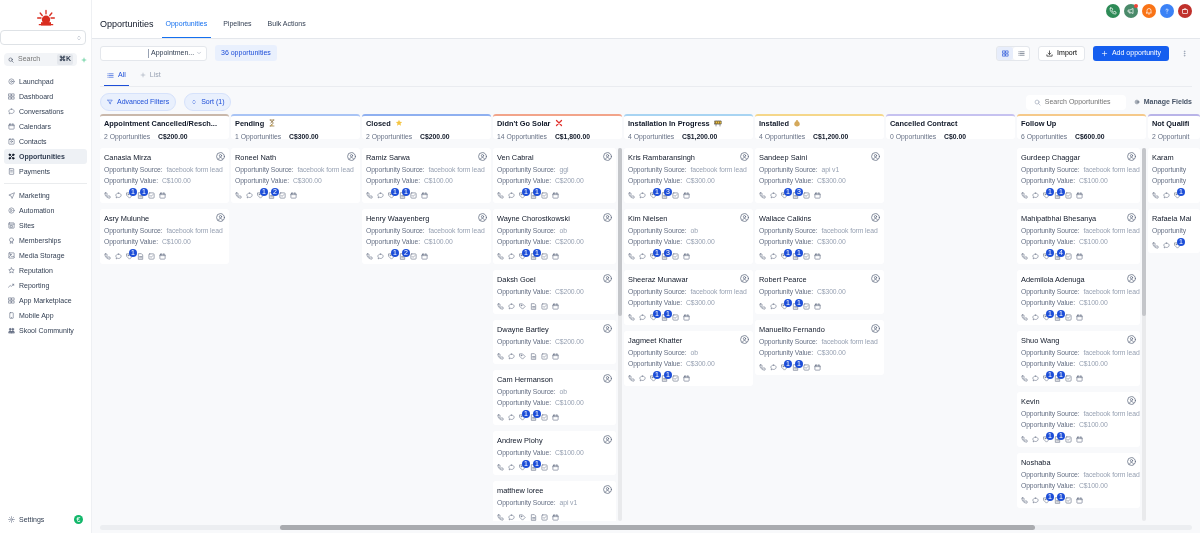 The width and height of the screenshot is (1200, 533). Describe the element at coordinates (1149, 11) in the screenshot. I see `bell-button` at that location.